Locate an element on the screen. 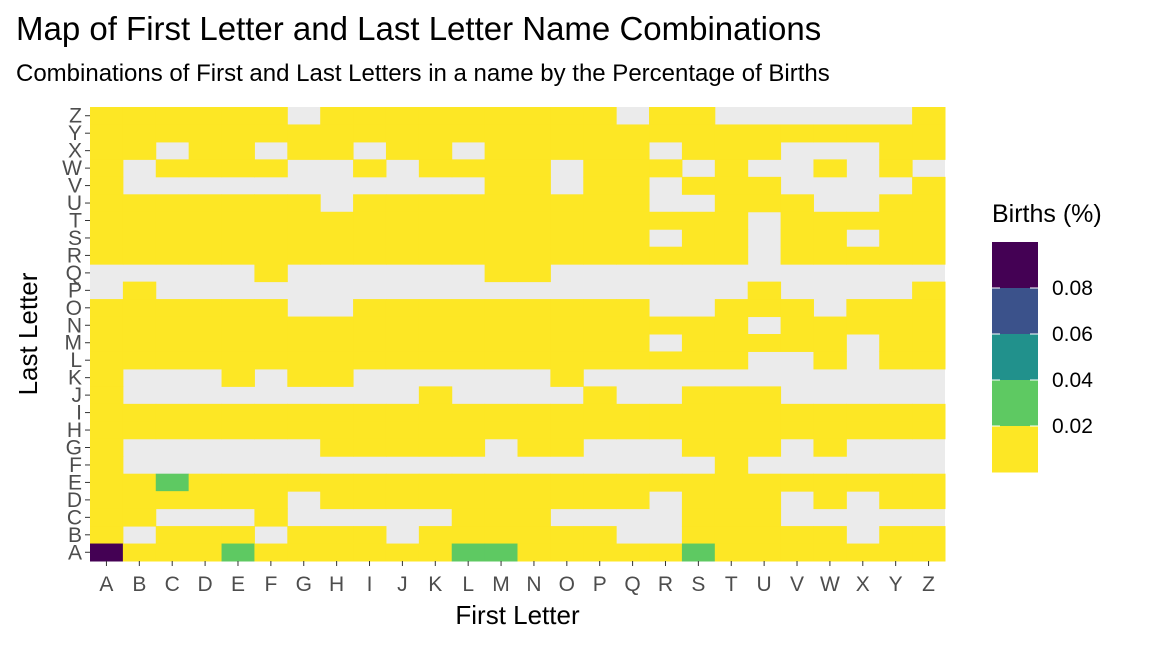 Image resolution: width=1152 pixels, height=648 pixels. heatmap-cell-E-Y is located at coordinates (238, 133).